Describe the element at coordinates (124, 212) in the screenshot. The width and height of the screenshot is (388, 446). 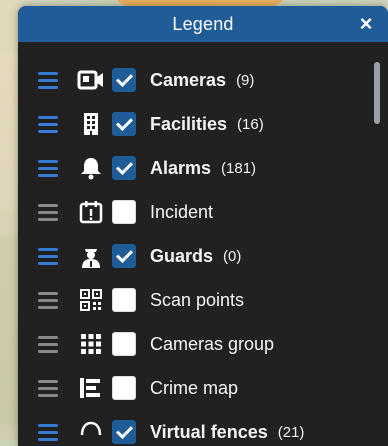
I see `incident-checkbox` at that location.